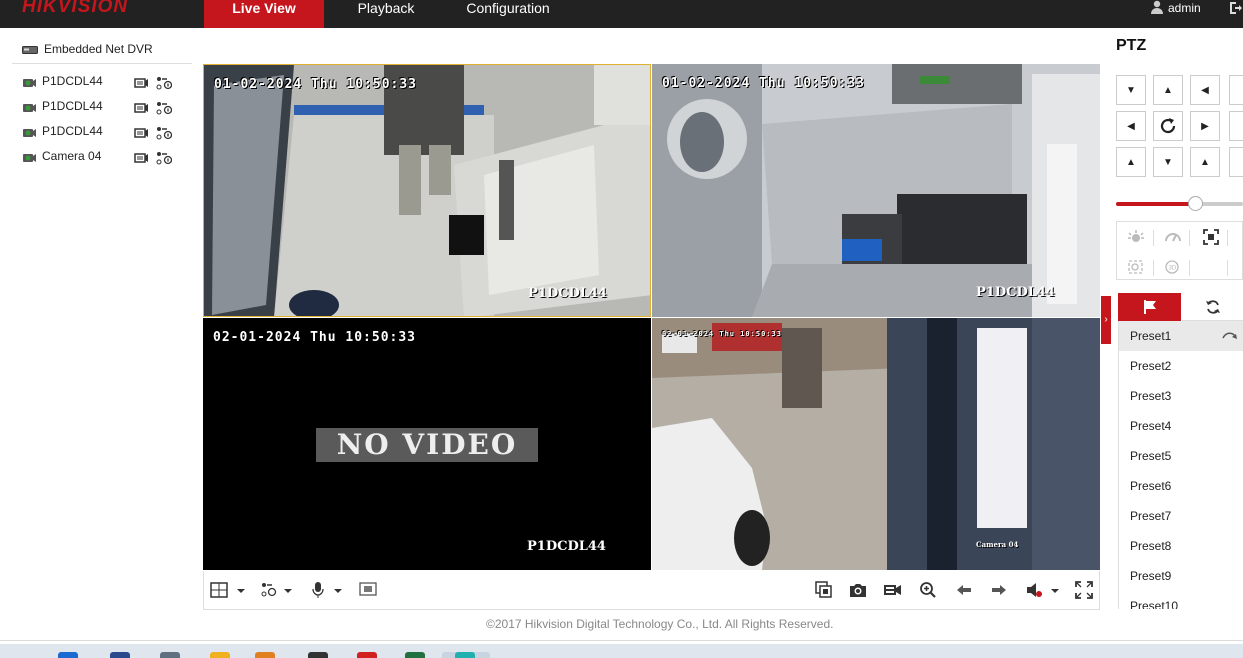 This screenshot has width=1243, height=658. What do you see at coordinates (1236, 162) in the screenshot?
I see `iris-button` at bounding box center [1236, 162].